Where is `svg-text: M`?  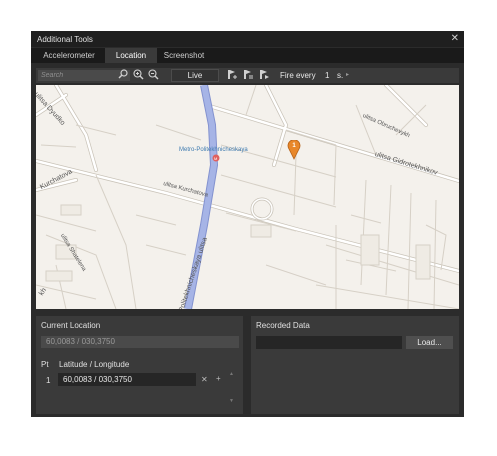
svg-text: M is located at coordinates (215, 158).